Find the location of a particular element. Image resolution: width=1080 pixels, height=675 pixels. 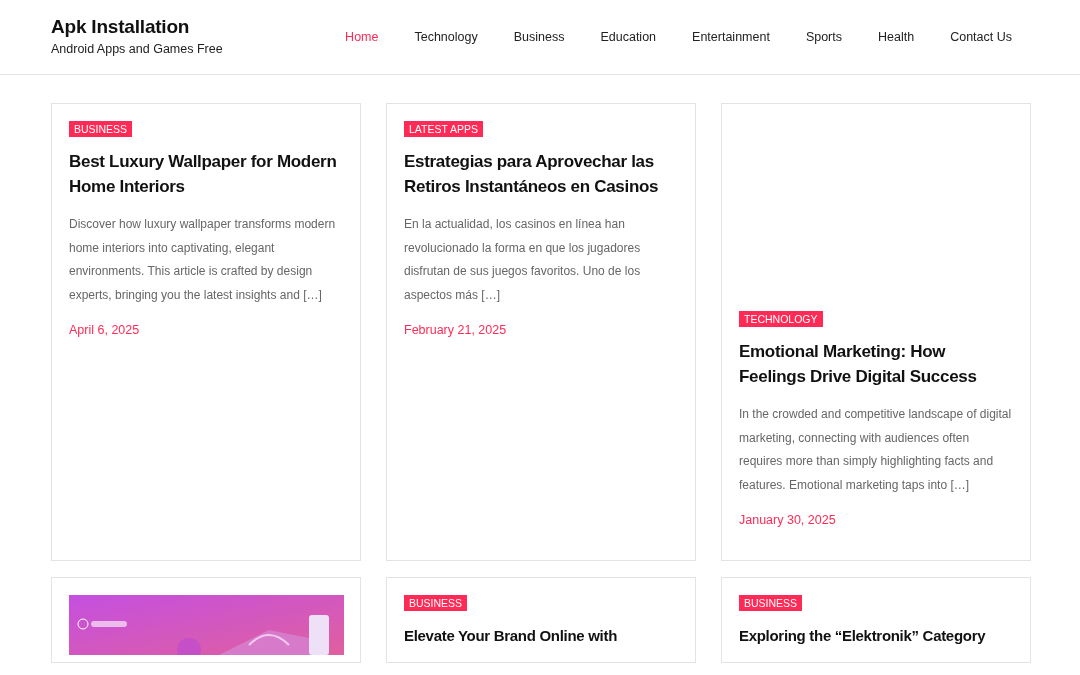

nav-link: Technology is located at coordinates (446, 37).